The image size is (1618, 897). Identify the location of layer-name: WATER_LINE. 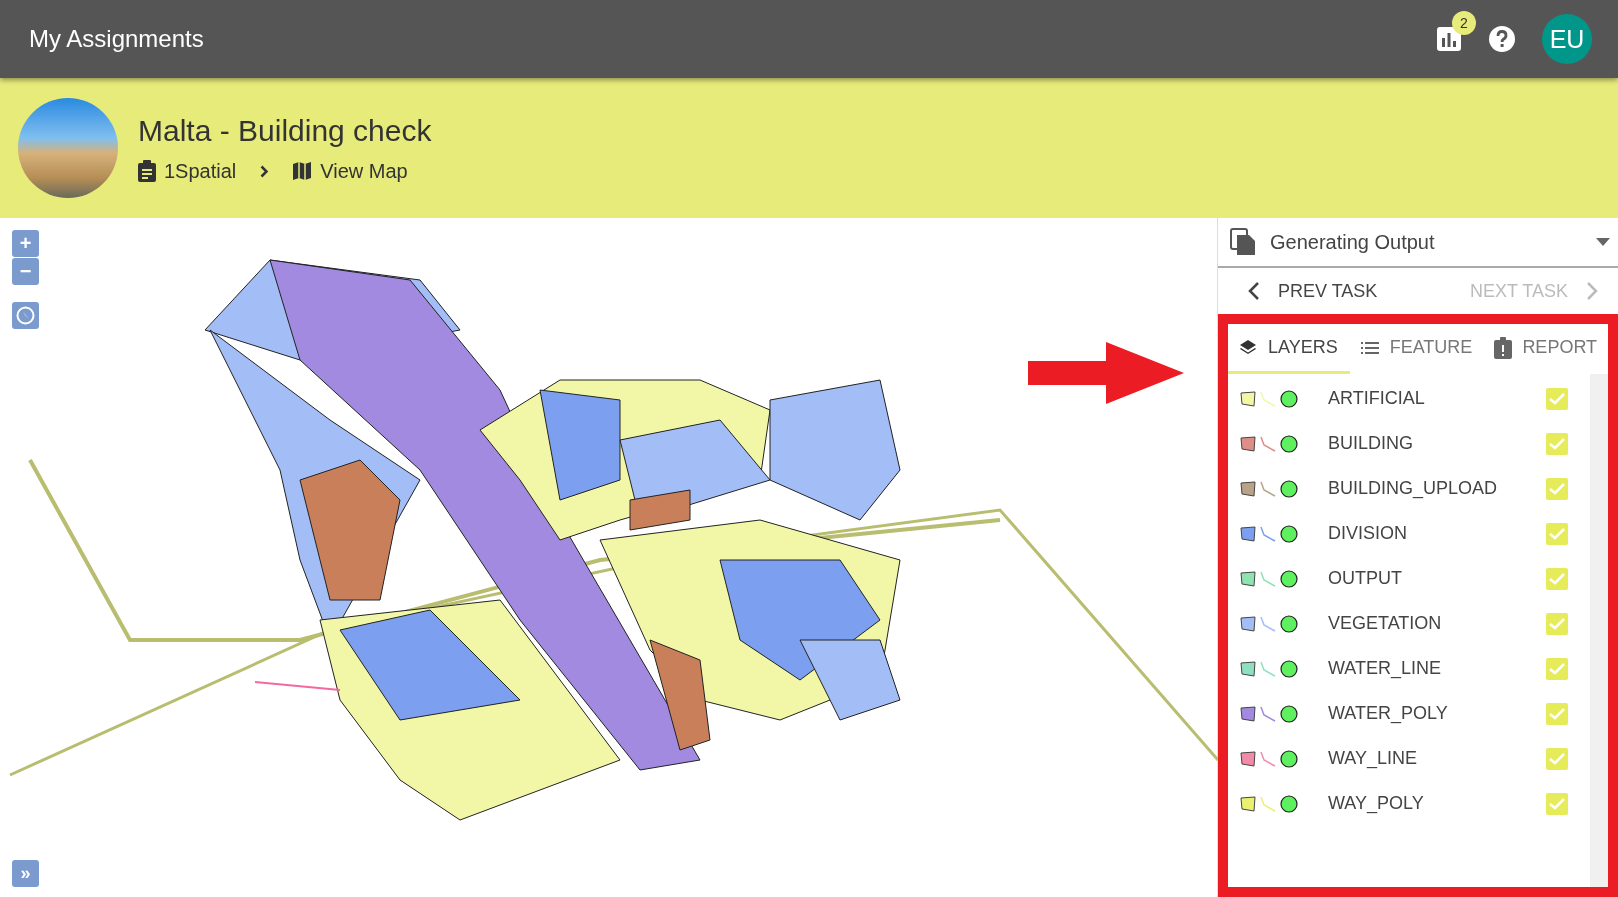
(1385, 668).